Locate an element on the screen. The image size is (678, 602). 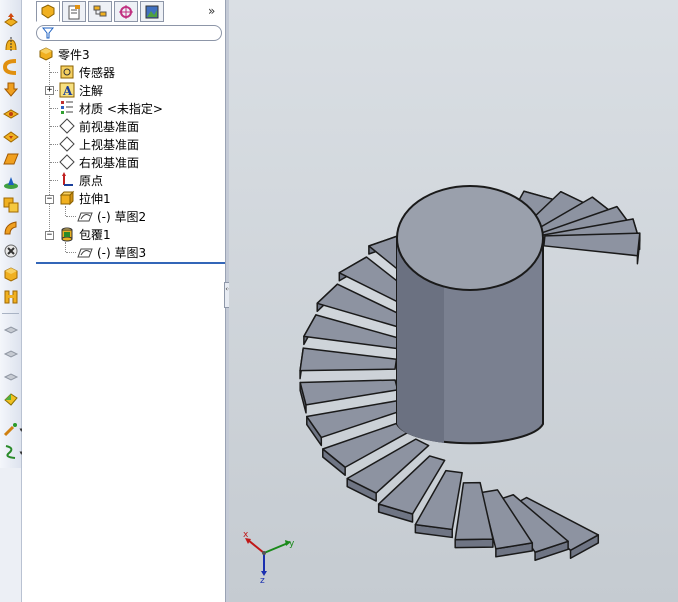
dimxpert-manager-tab is located at coordinates (126, 11).